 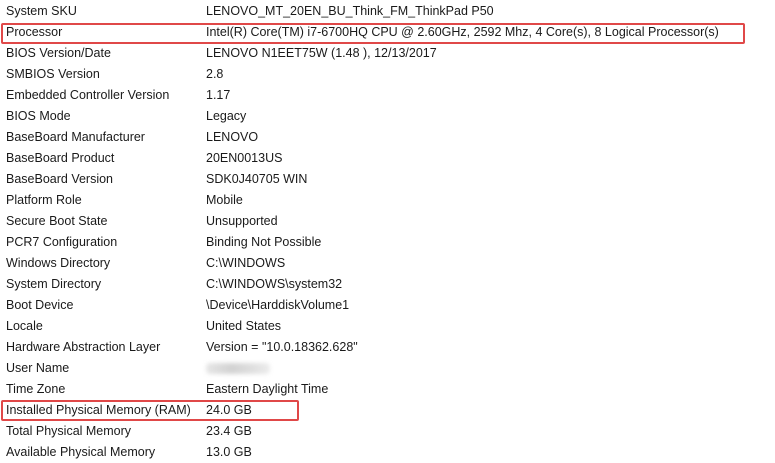 I want to click on item-value: 1.17, so click(x=218, y=95).